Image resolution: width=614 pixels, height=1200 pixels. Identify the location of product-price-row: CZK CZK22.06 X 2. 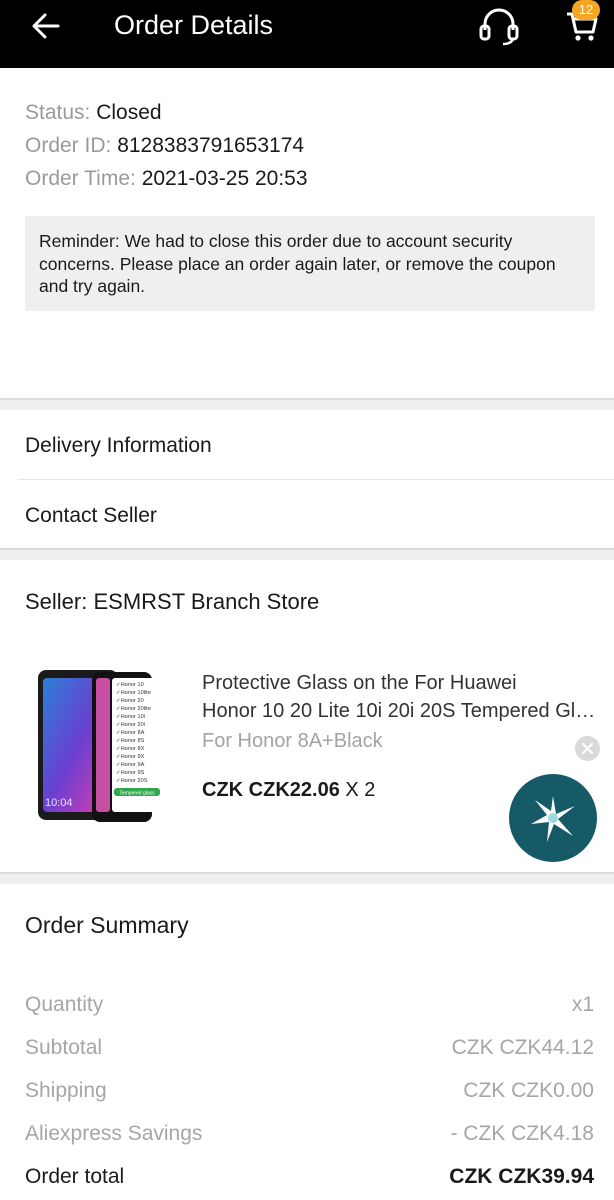
(288, 790).